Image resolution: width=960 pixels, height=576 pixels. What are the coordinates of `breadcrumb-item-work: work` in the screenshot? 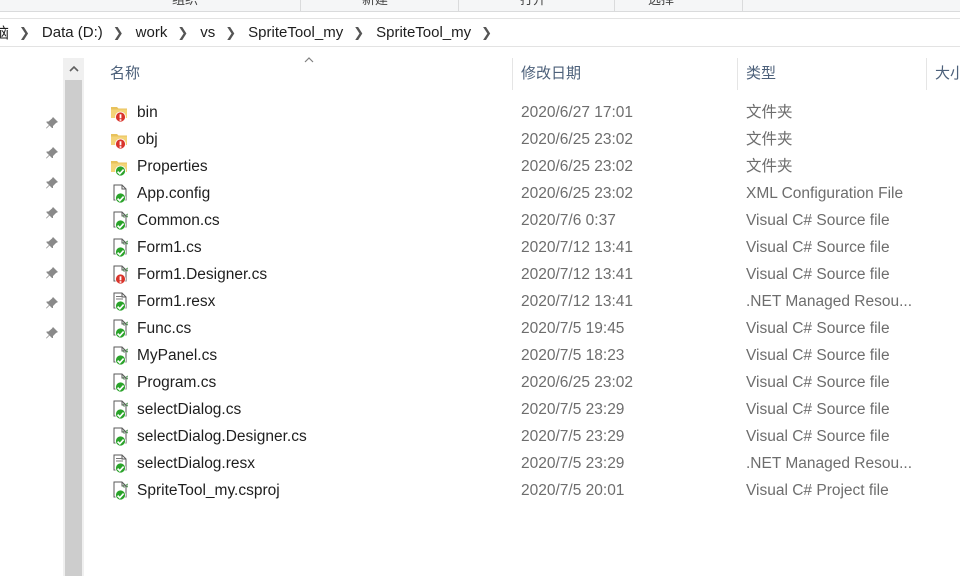 It's located at (152, 32).